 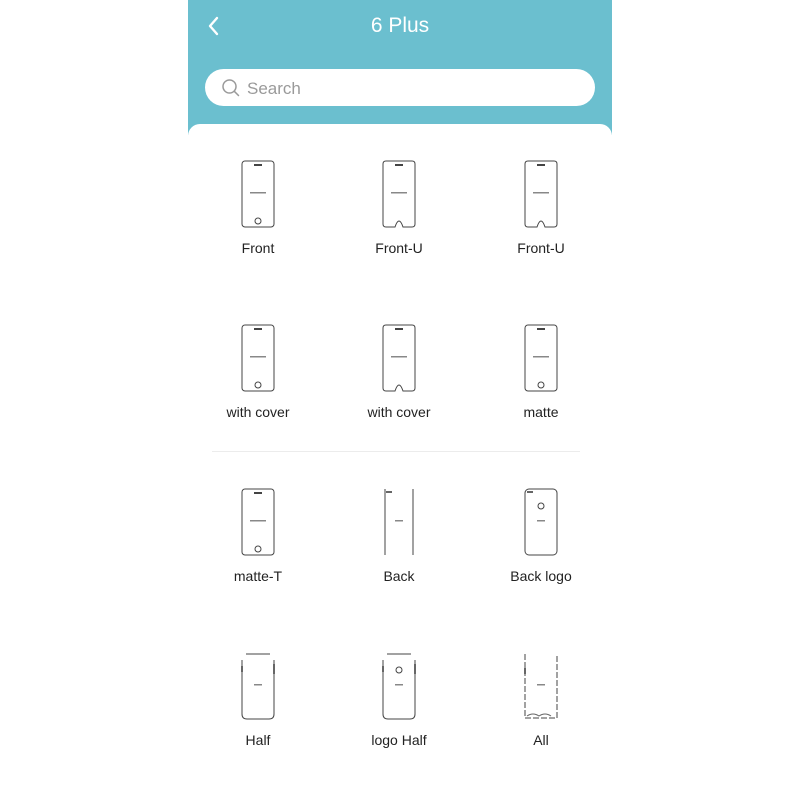 I want to click on film-type-item: All, so click(x=541, y=707).